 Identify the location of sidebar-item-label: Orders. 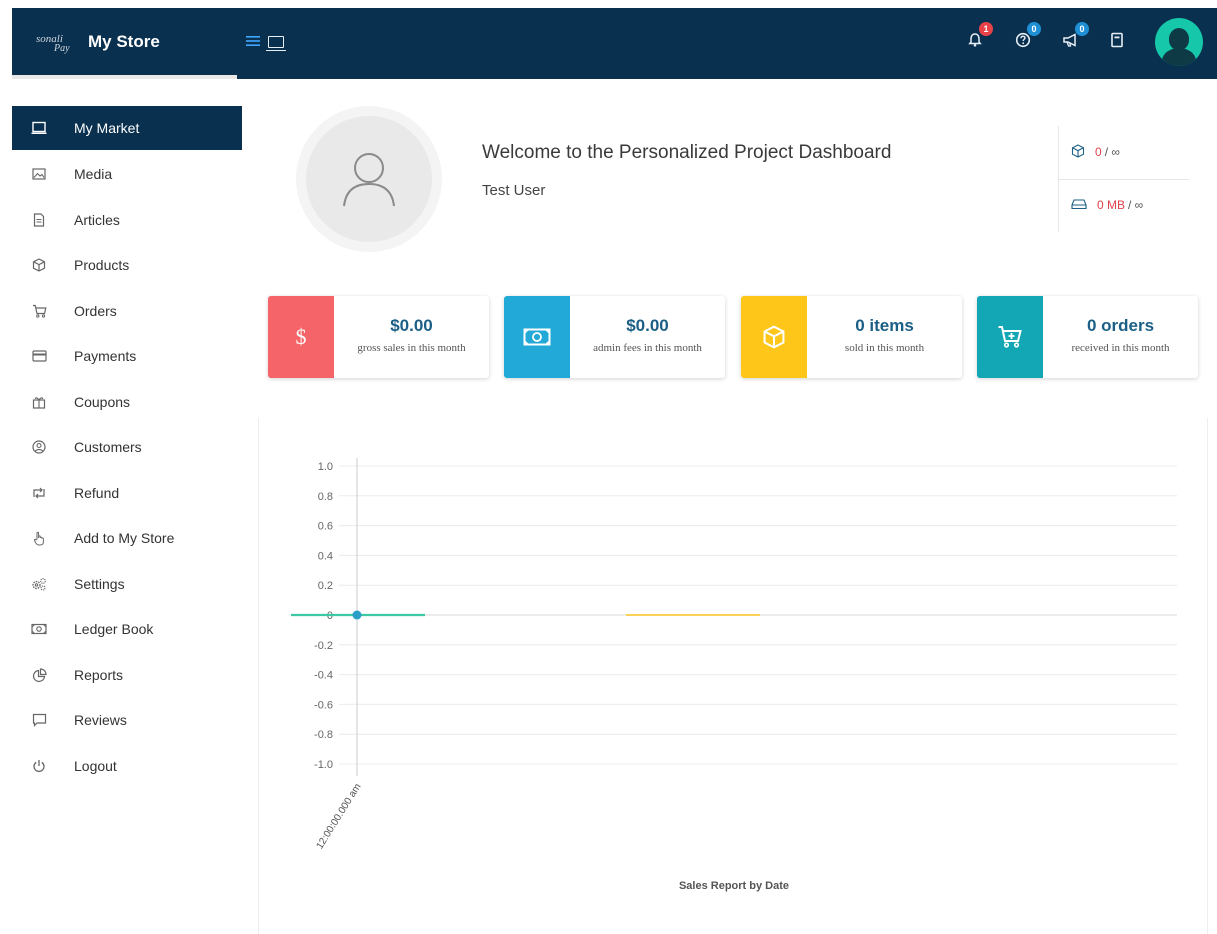
(95, 311).